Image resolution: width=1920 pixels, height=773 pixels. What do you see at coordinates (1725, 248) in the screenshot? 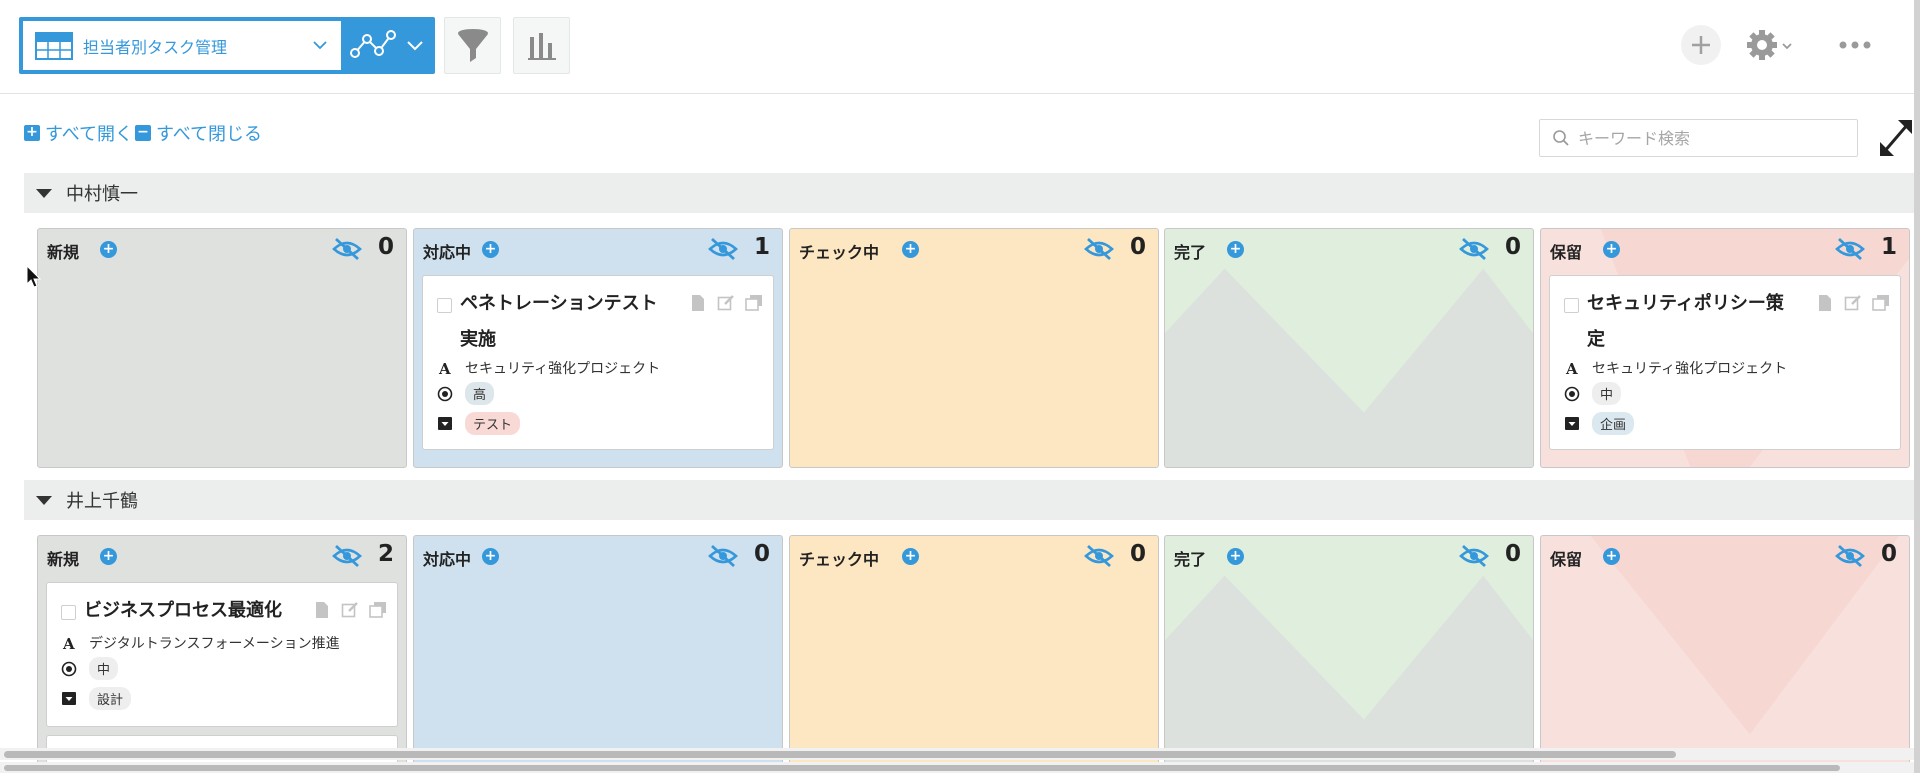
I see `lane-header: 保留 +1` at bounding box center [1725, 248].